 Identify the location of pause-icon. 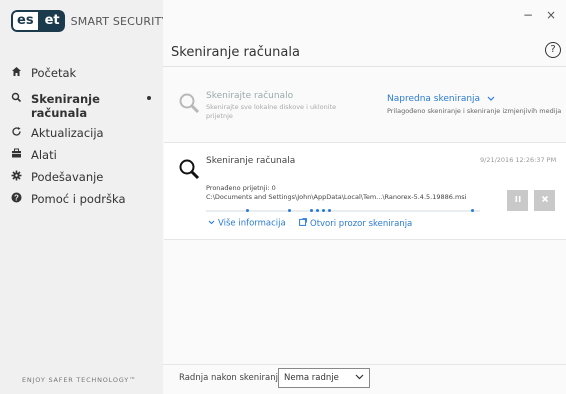
(518, 200).